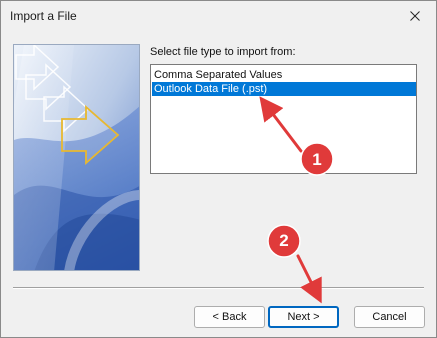 The height and width of the screenshot is (338, 437). What do you see at coordinates (284, 240) in the screenshot?
I see `annotation-step-2: 2` at bounding box center [284, 240].